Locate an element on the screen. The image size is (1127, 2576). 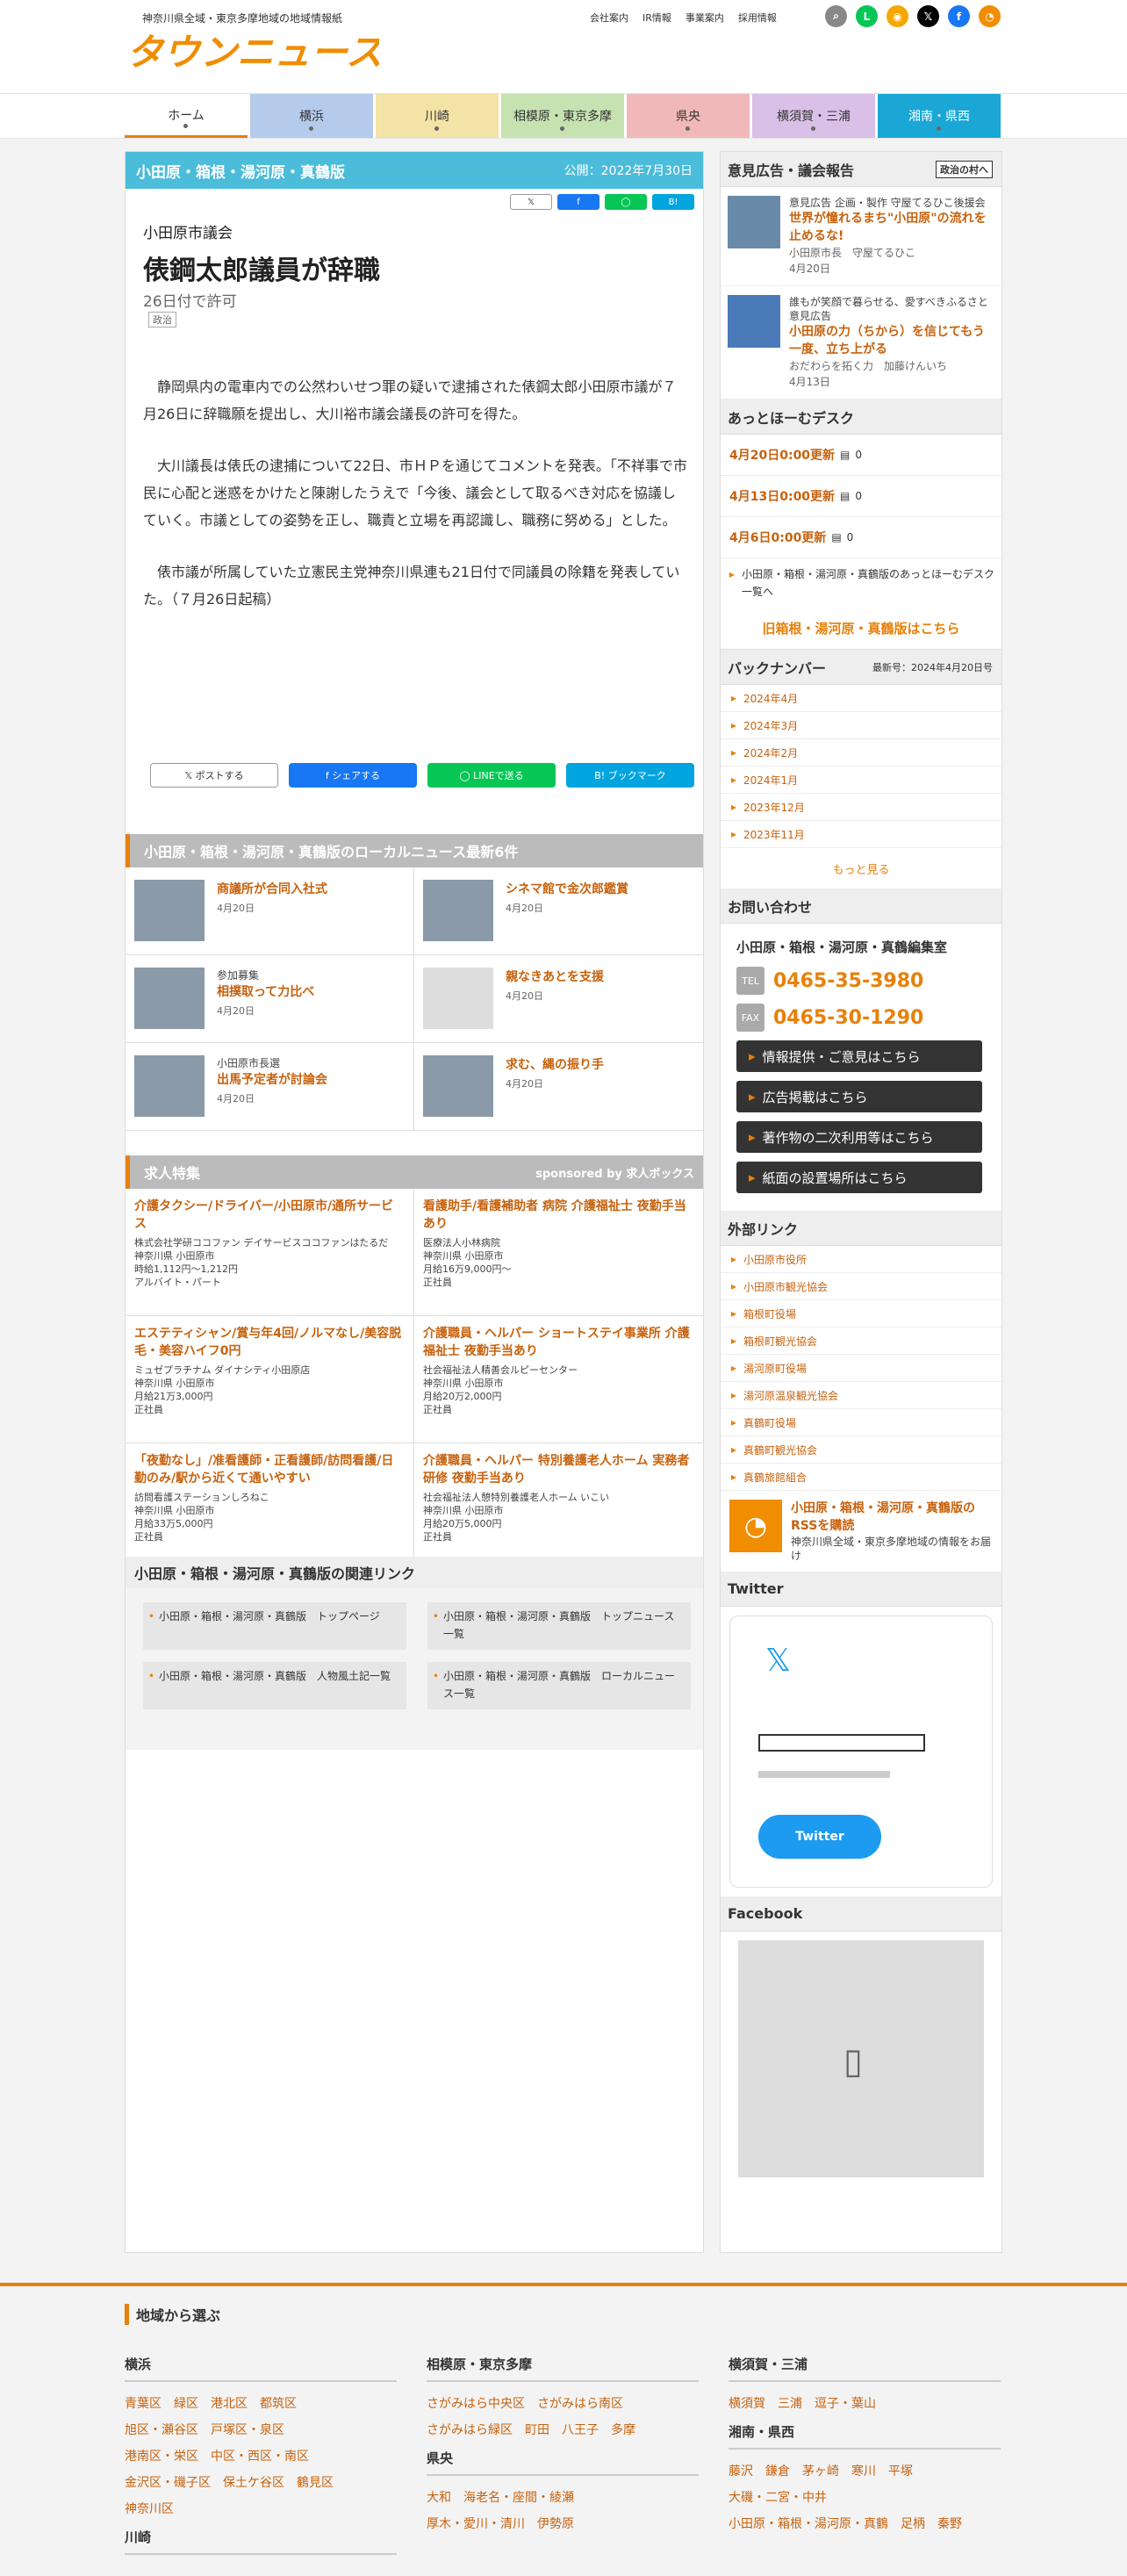
nav-tab-2: 川崎 is located at coordinates (437, 116).